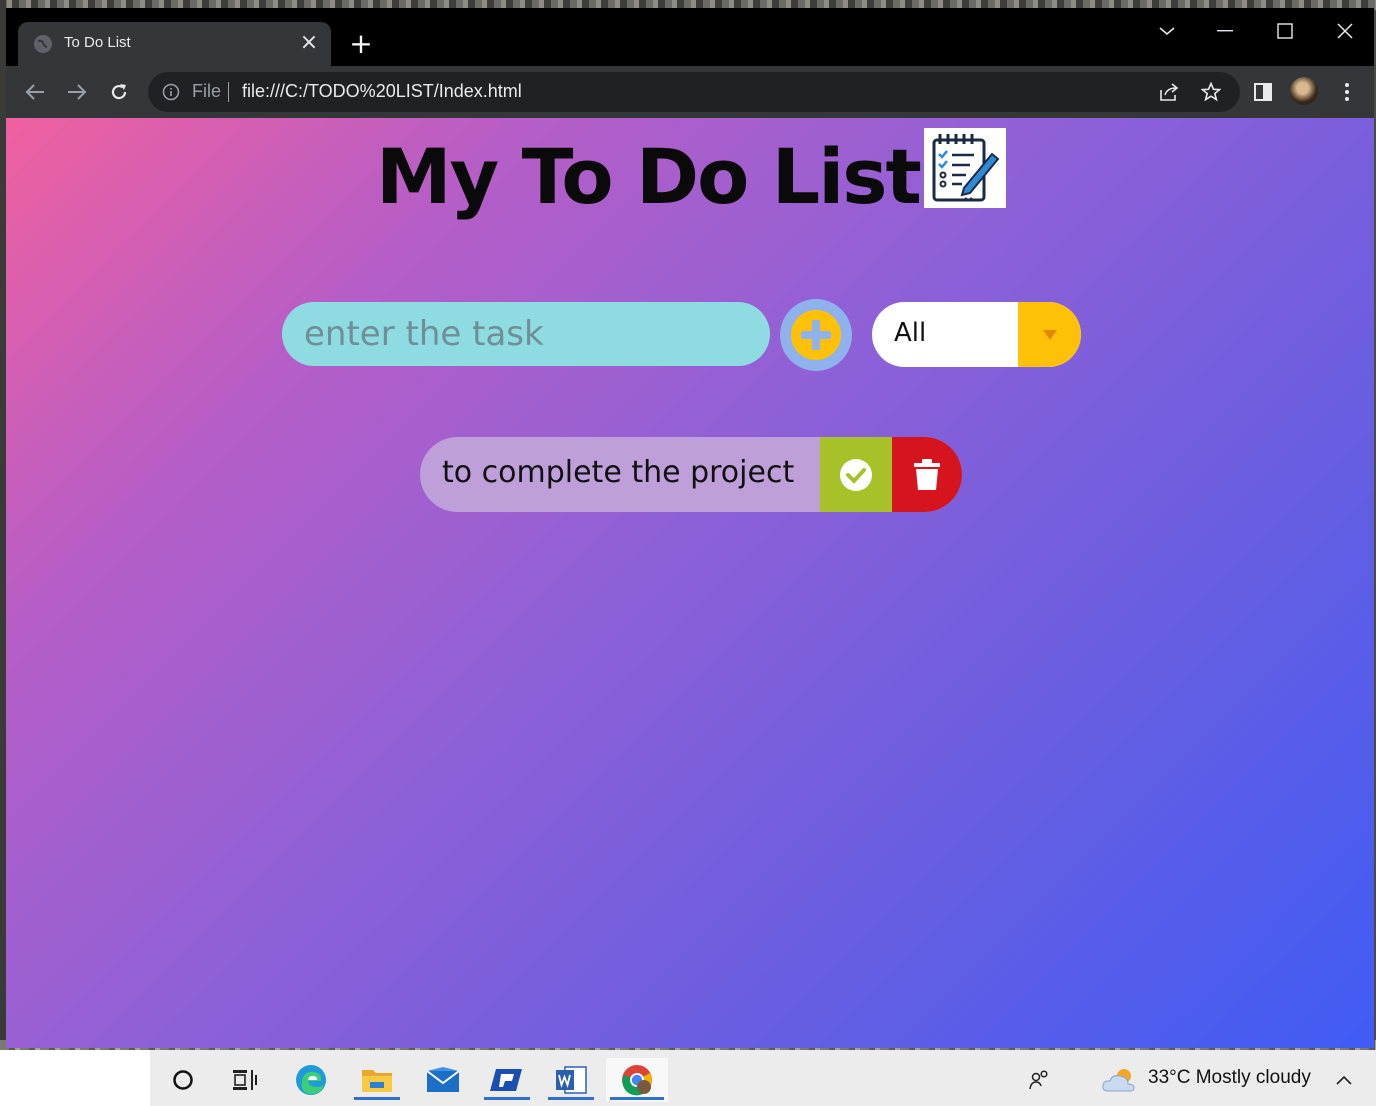 The width and height of the screenshot is (1376, 1106). What do you see at coordinates (1345, 31) in the screenshot?
I see `close-window-icon` at bounding box center [1345, 31].